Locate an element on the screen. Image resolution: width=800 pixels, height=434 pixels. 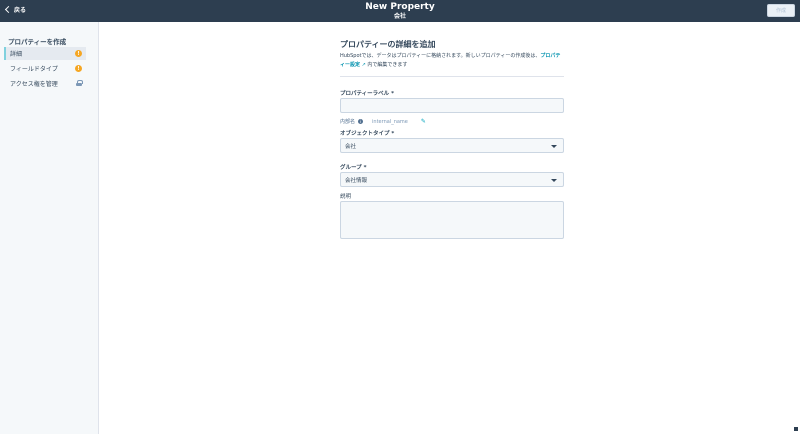
group-value: 会社情報 is located at coordinates (356, 180).